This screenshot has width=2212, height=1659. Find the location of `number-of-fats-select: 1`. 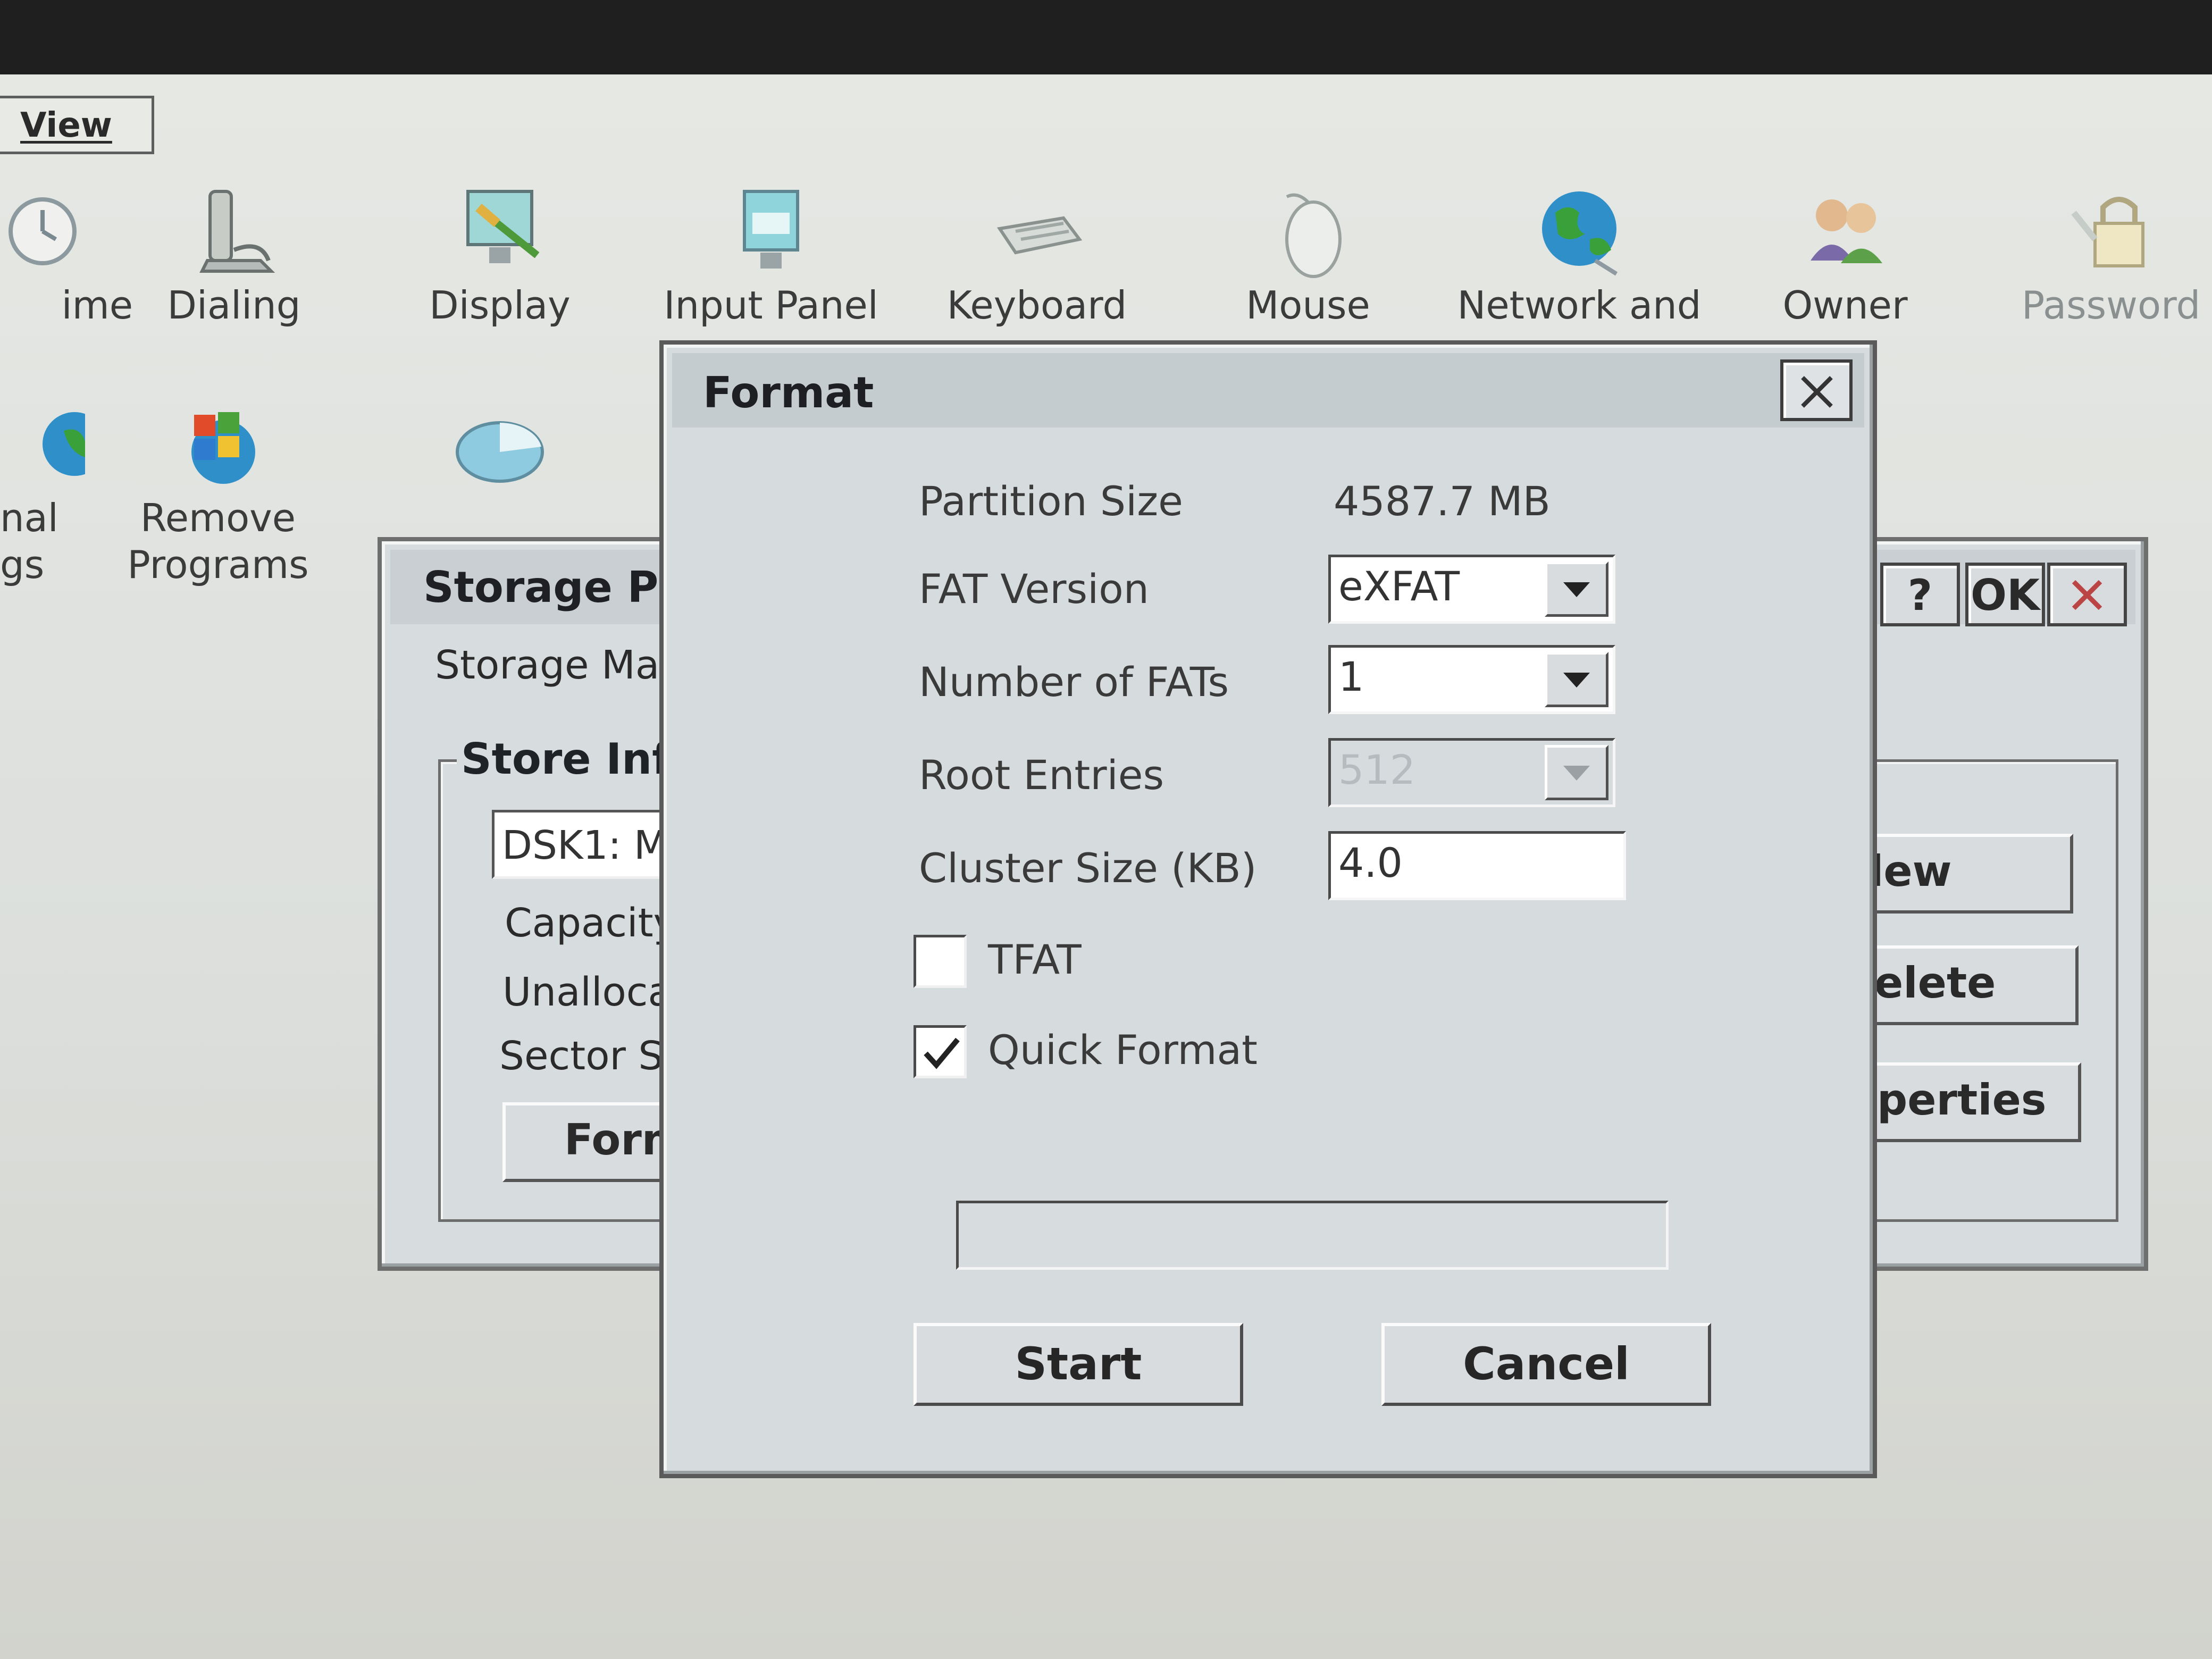

number-of-fats-select: 1 is located at coordinates (1471, 679).